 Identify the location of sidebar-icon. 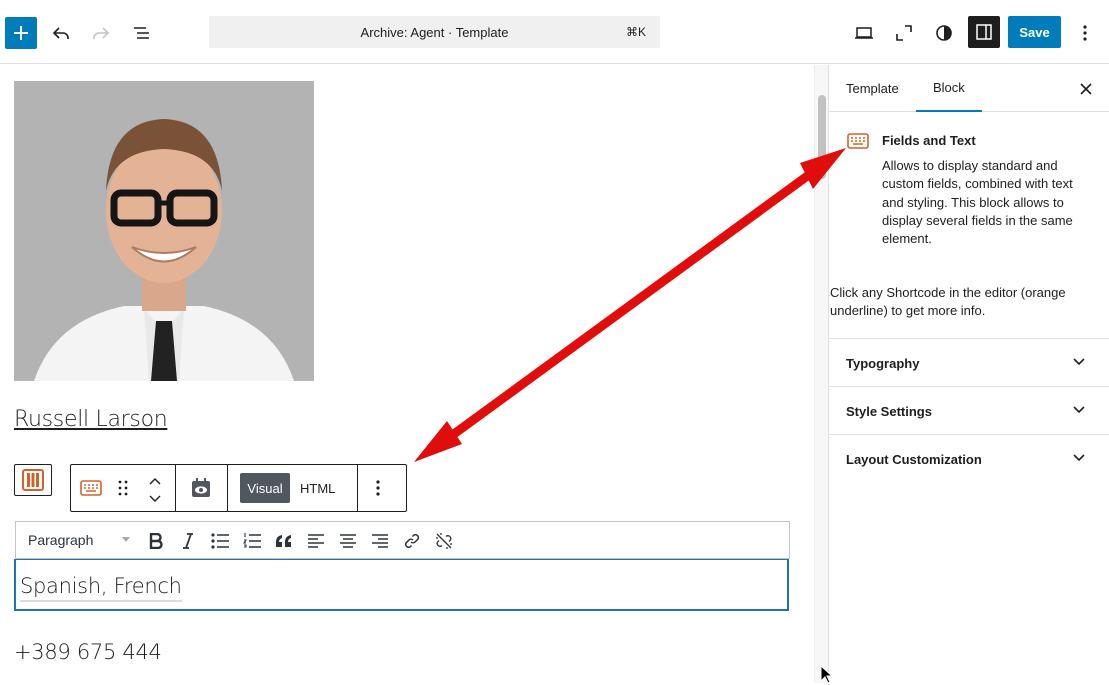
(984, 32).